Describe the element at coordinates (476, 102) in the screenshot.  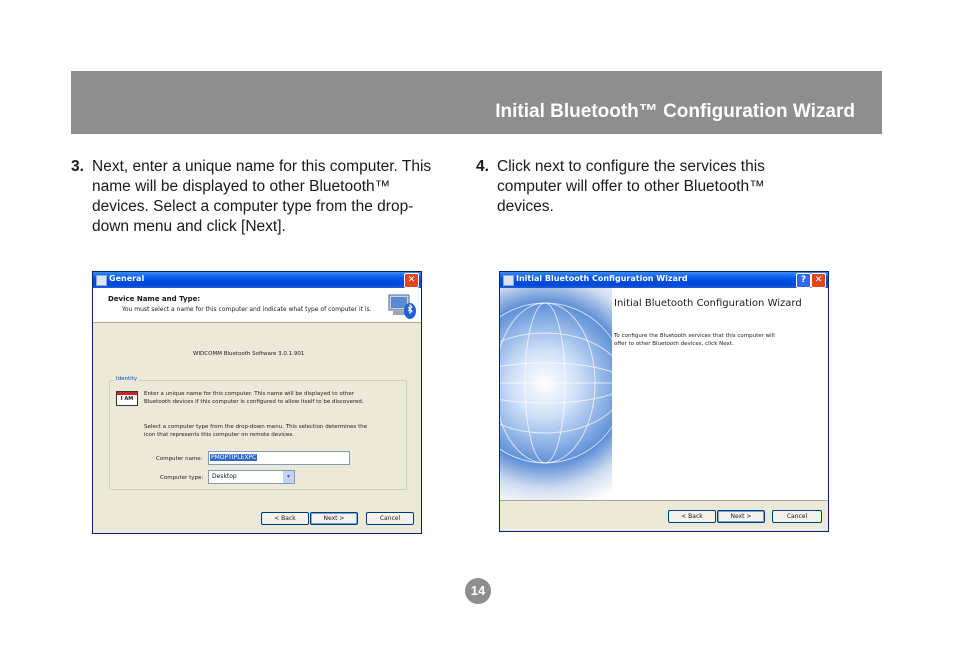
I see `header-bar: Initial Bluetooth™ Configuration Wizard` at that location.